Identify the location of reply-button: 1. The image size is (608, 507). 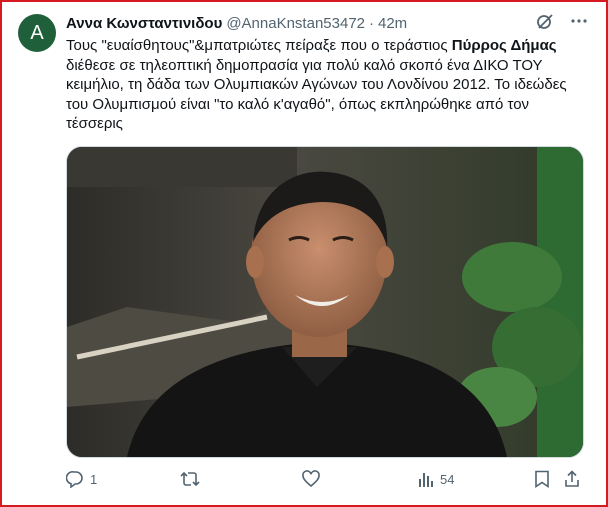
(81, 479).